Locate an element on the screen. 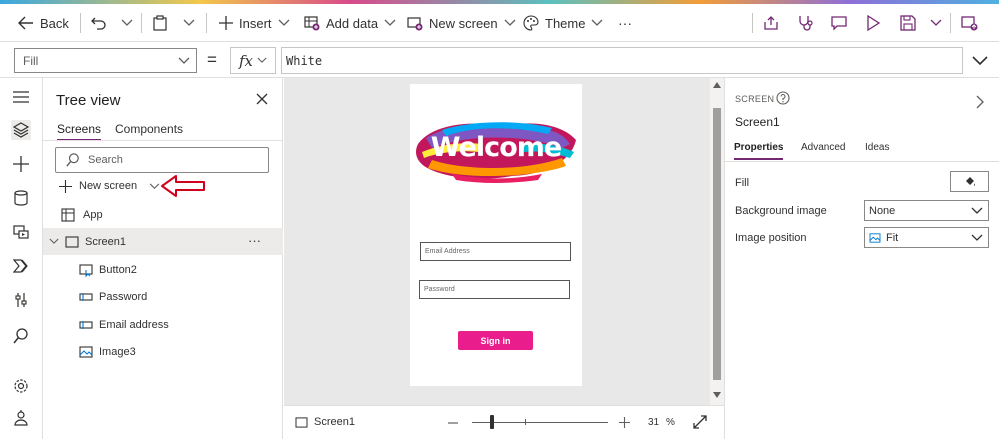 This screenshot has width=999, height=439. table-add-icon is located at coordinates (312, 23).